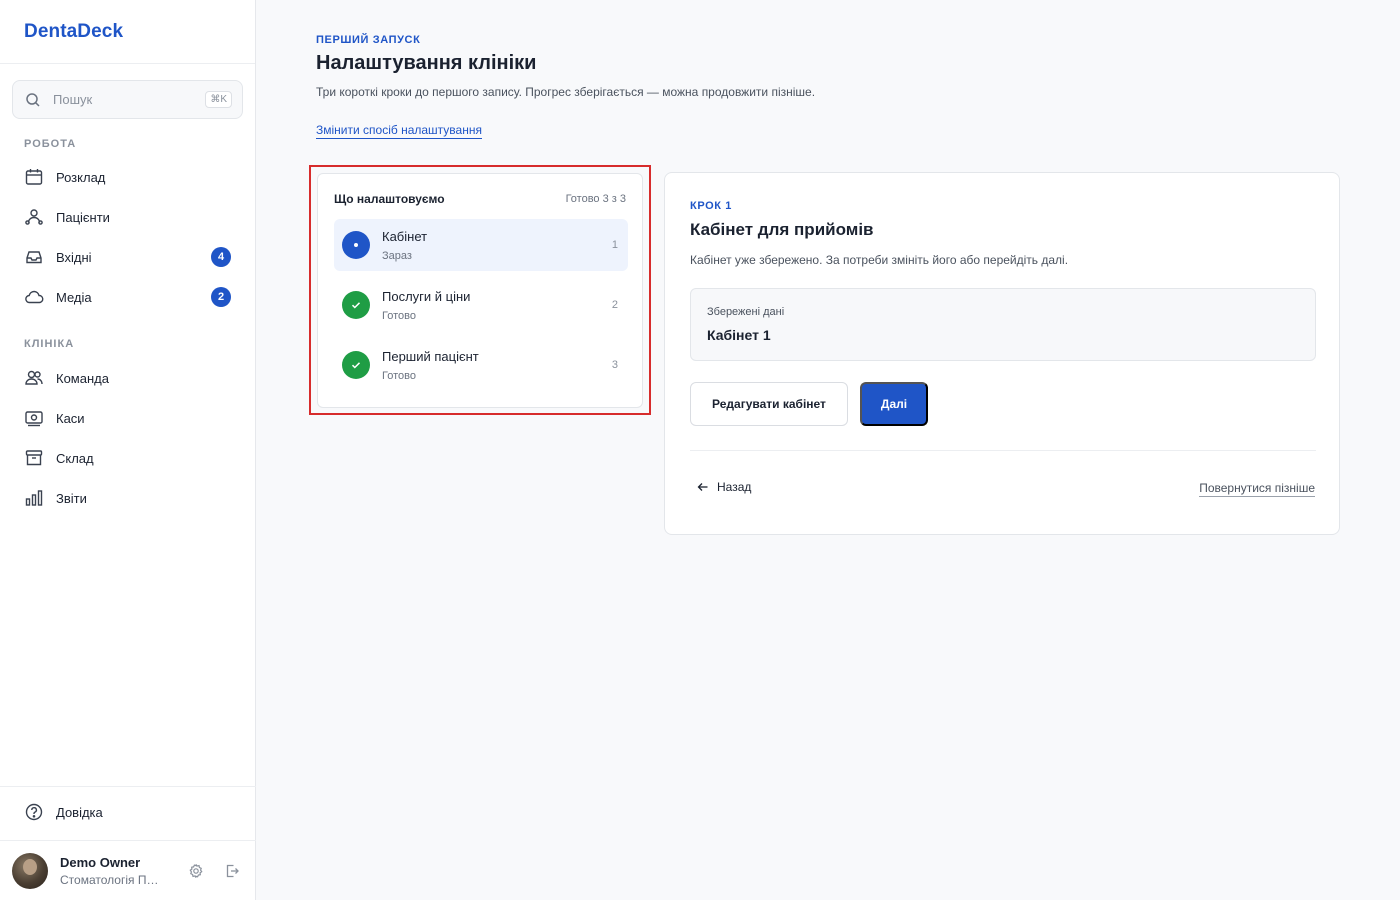 This screenshot has width=1400, height=900. I want to click on sidebar-item-media: Медіа 2, so click(127, 297).